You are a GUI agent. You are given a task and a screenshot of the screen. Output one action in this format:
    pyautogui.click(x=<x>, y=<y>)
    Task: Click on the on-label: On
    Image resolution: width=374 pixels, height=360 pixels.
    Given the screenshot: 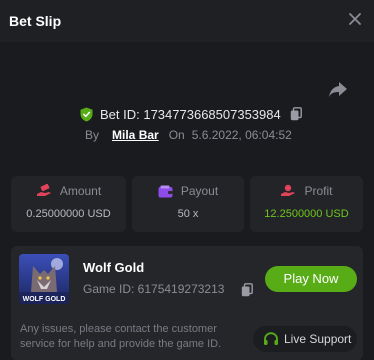 What is the action you would take?
    pyautogui.click(x=176, y=135)
    